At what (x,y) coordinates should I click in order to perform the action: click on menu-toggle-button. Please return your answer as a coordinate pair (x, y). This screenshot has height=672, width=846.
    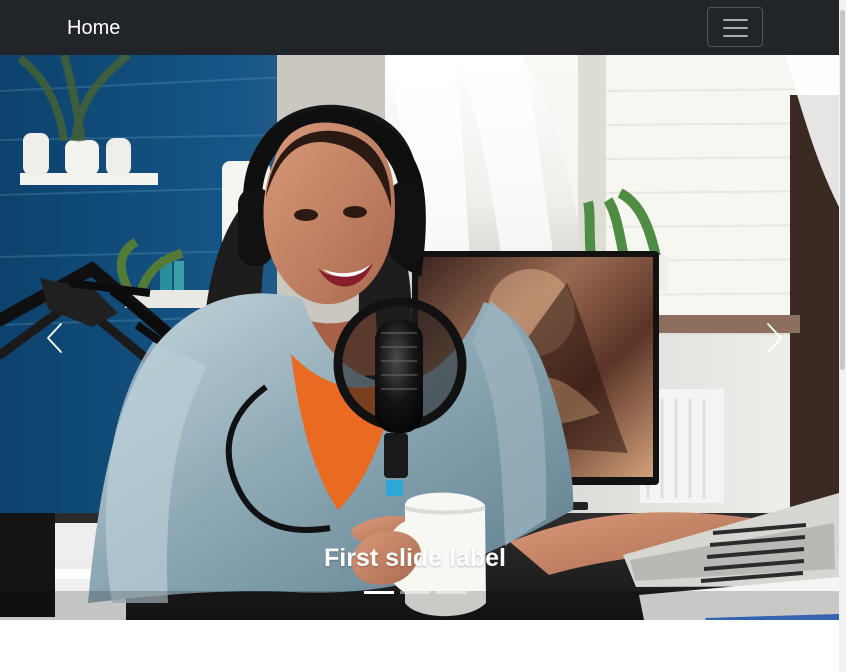
    Looking at the image, I should click on (735, 27).